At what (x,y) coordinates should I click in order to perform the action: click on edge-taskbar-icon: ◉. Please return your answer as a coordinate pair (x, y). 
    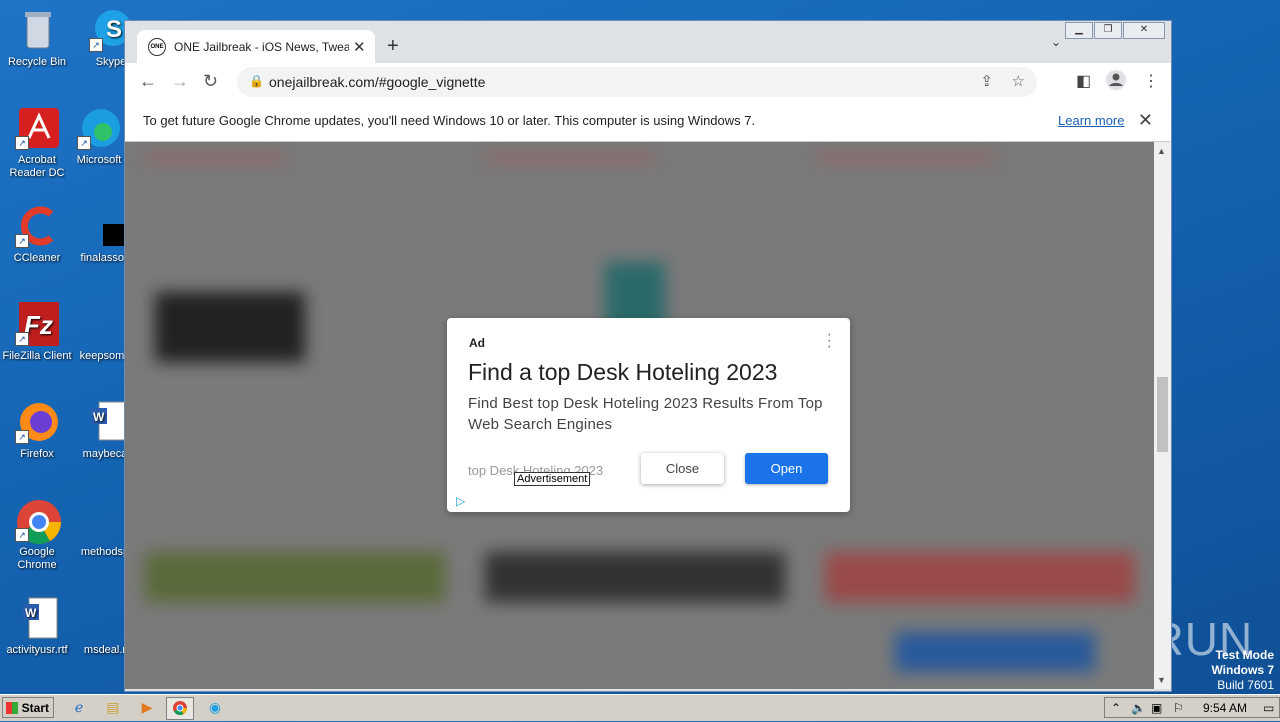
    Looking at the image, I should click on (215, 707).